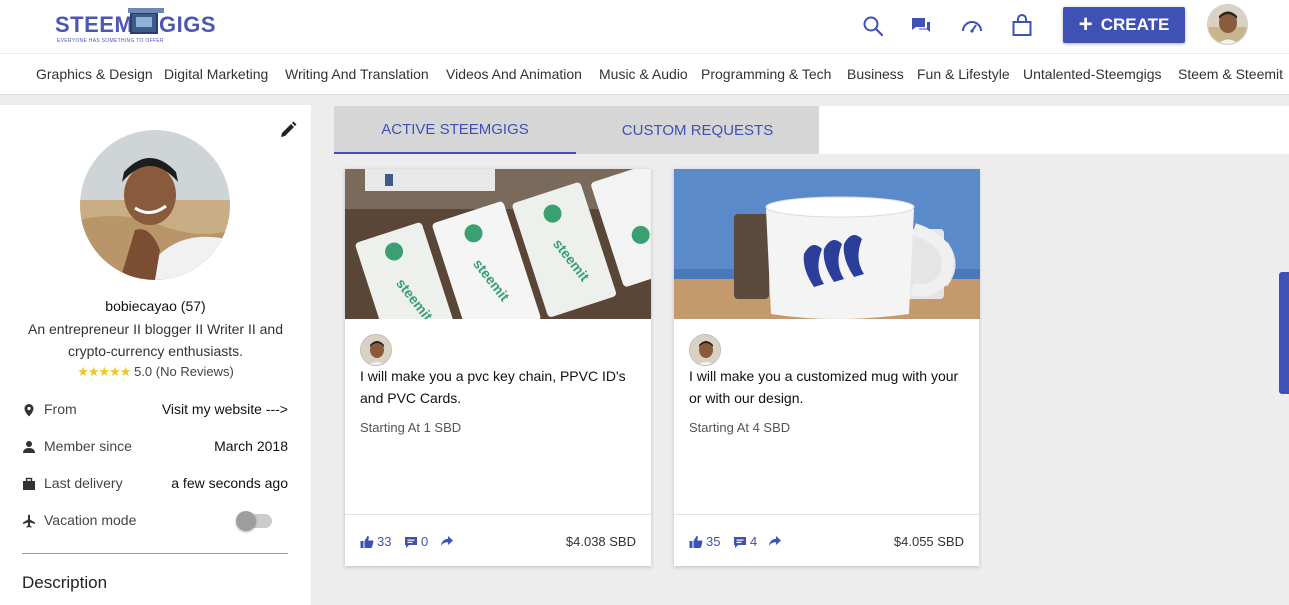  Describe the element at coordinates (766, 74) in the screenshot. I see `category-programming-tech: Programming & Tech` at that location.